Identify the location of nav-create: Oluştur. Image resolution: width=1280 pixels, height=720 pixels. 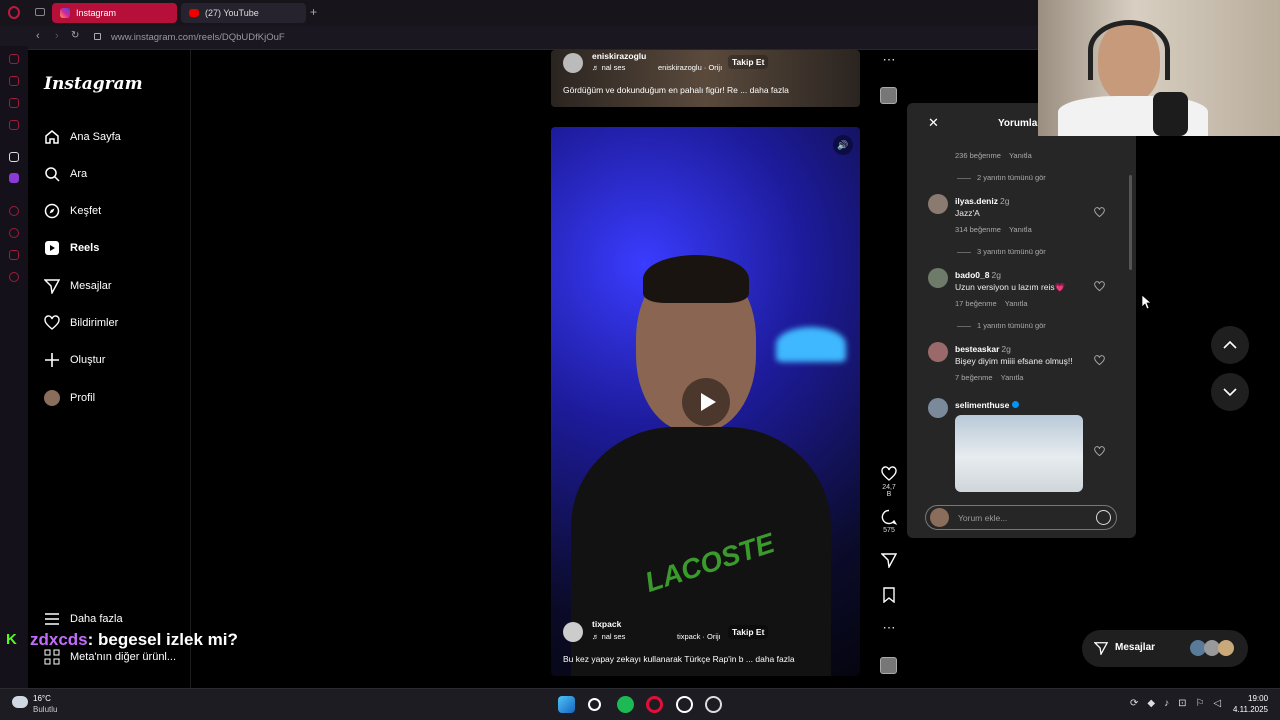
(74, 360).